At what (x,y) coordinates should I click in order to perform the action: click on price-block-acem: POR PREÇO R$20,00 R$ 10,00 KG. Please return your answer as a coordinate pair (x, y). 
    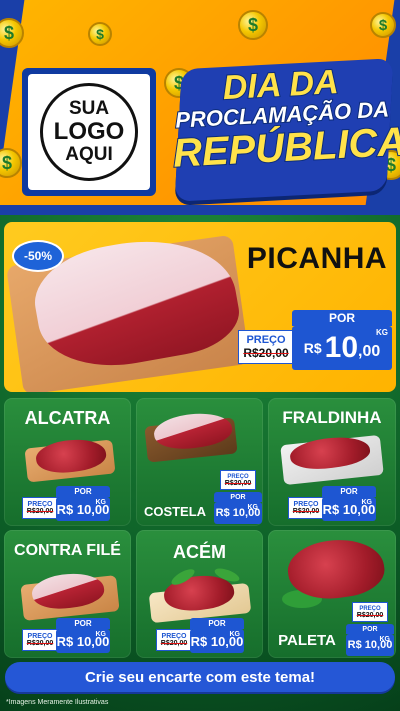
    Looking at the image, I should click on (200, 636).